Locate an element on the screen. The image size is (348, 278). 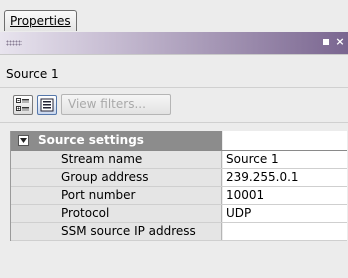
property-name: SSM source IP address is located at coordinates (116, 231).